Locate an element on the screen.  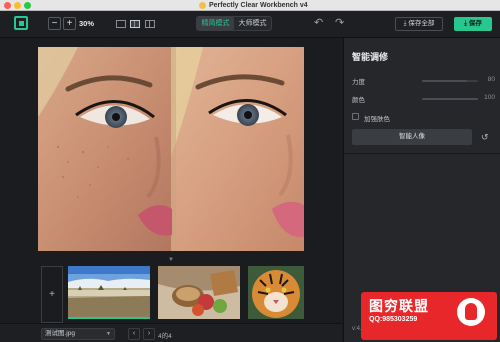
master-mode-tab: 大师模式 is located at coordinates (252, 23).